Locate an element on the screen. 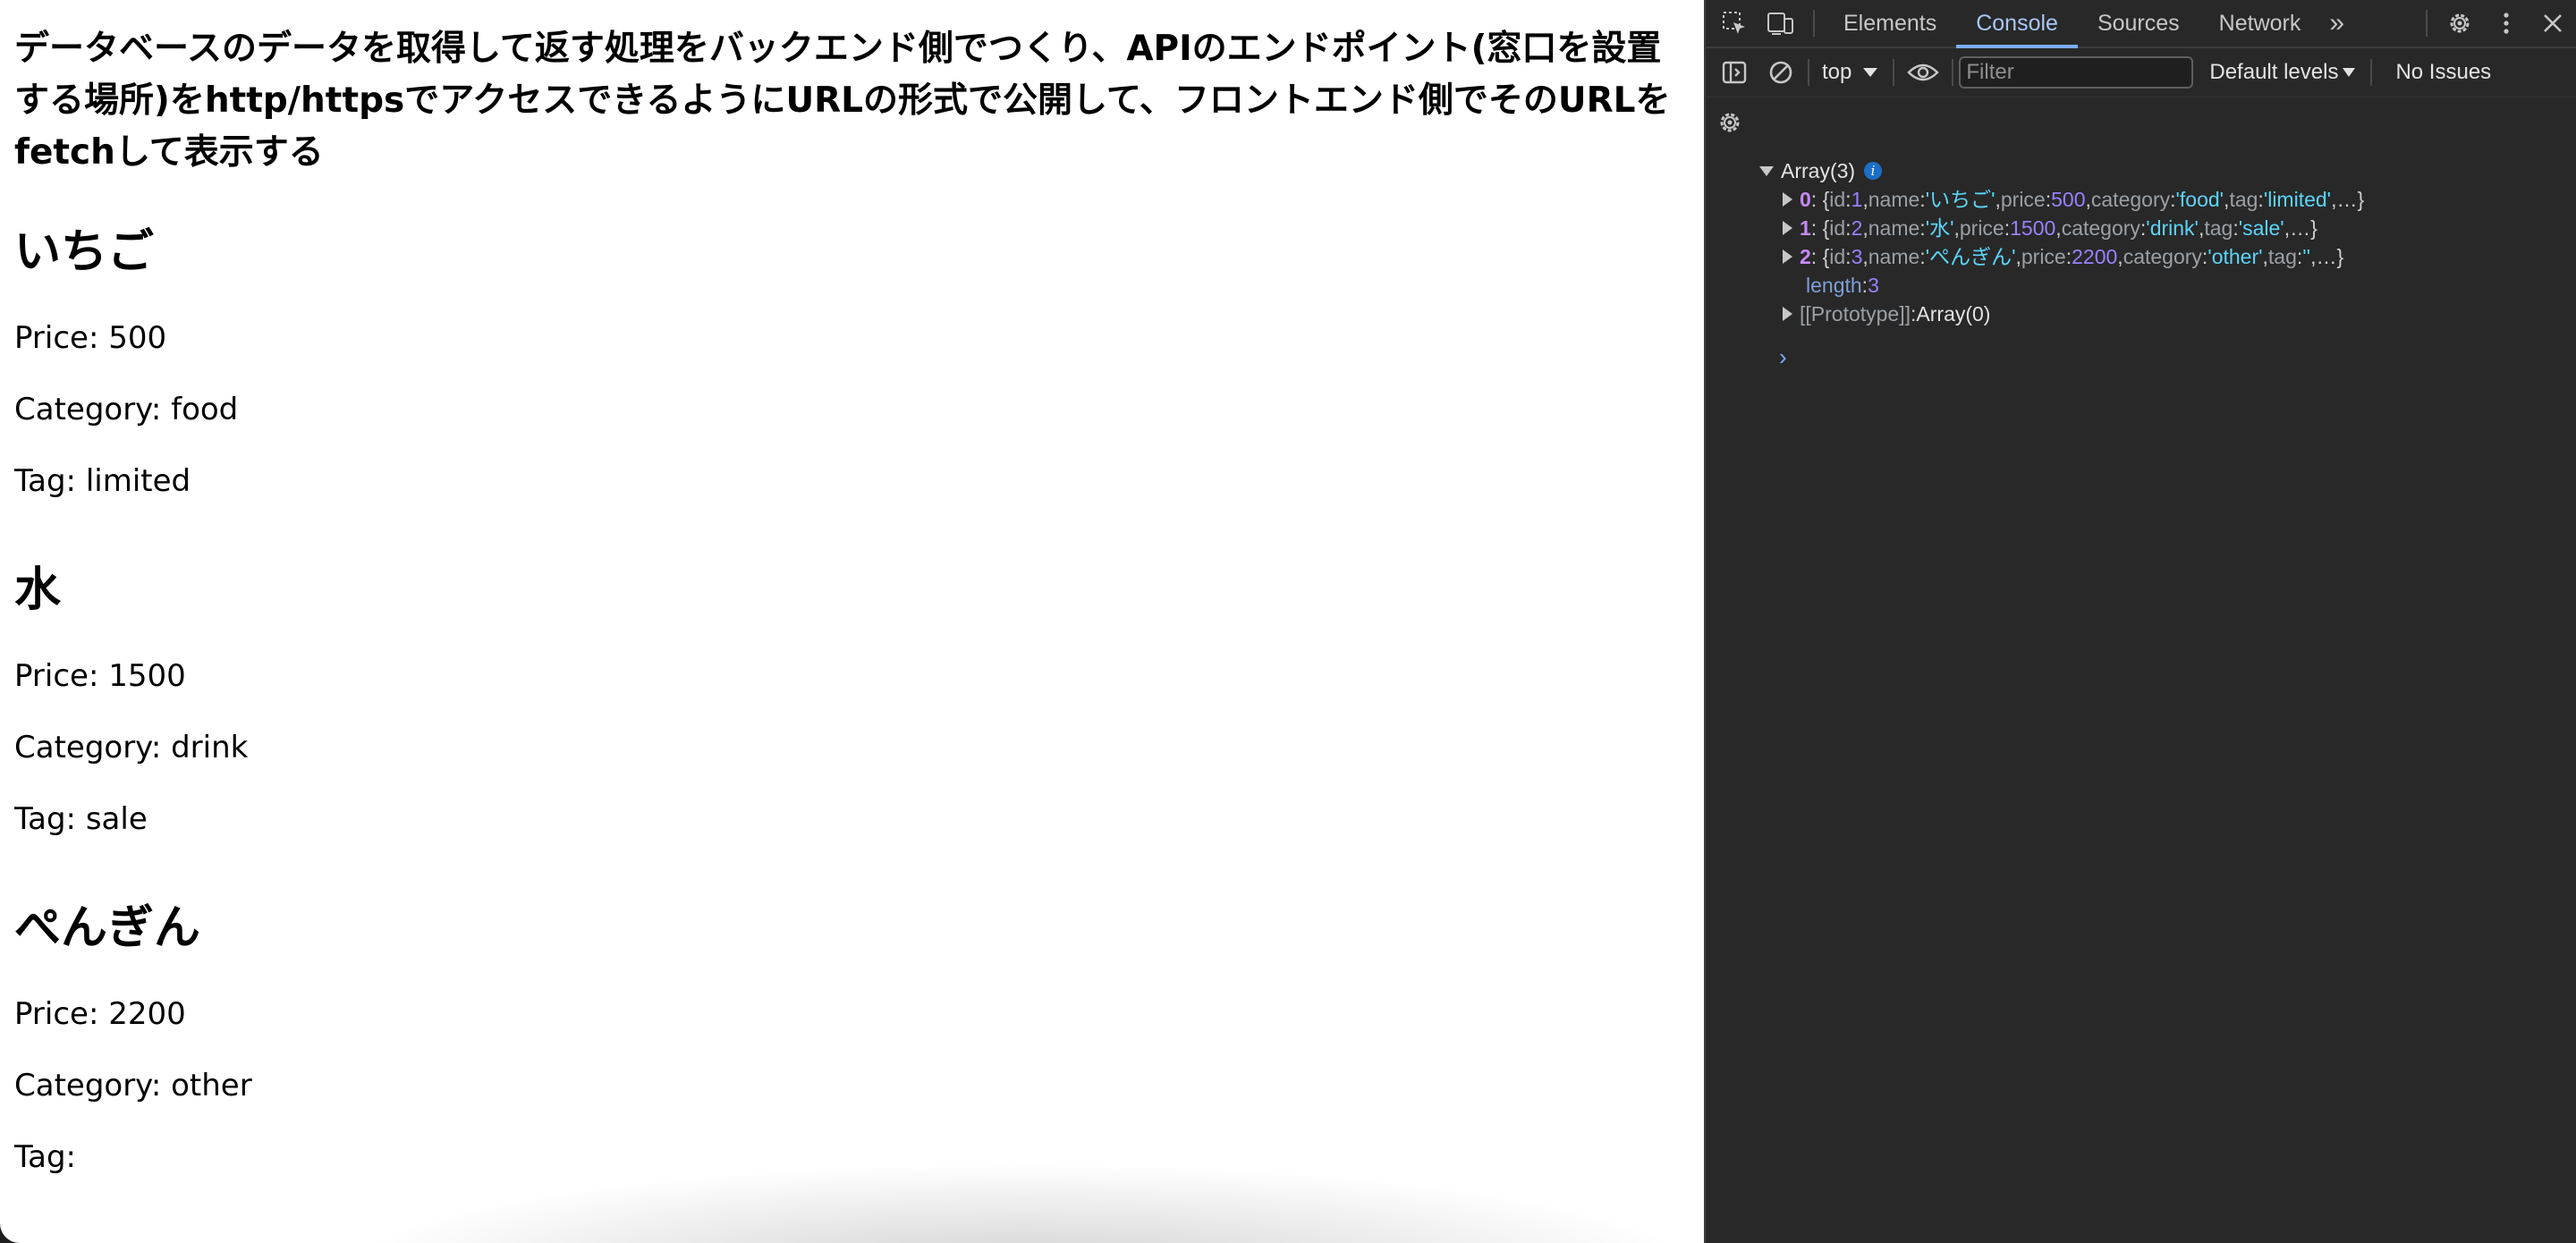 This screenshot has height=1243, width=2576. close-icon is located at coordinates (2552, 23).